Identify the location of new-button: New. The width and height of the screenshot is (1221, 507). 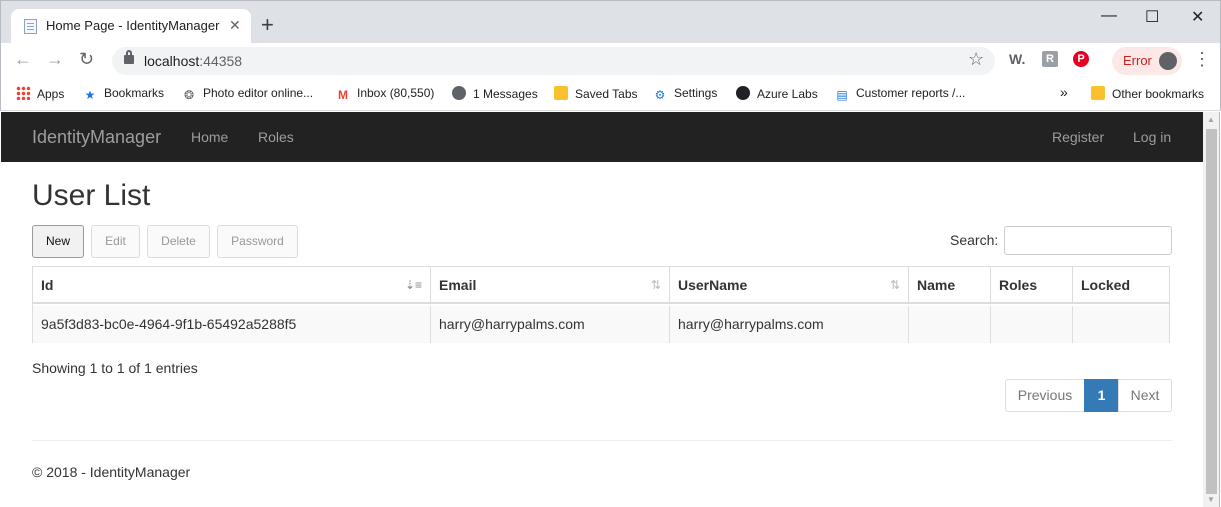
(58, 241).